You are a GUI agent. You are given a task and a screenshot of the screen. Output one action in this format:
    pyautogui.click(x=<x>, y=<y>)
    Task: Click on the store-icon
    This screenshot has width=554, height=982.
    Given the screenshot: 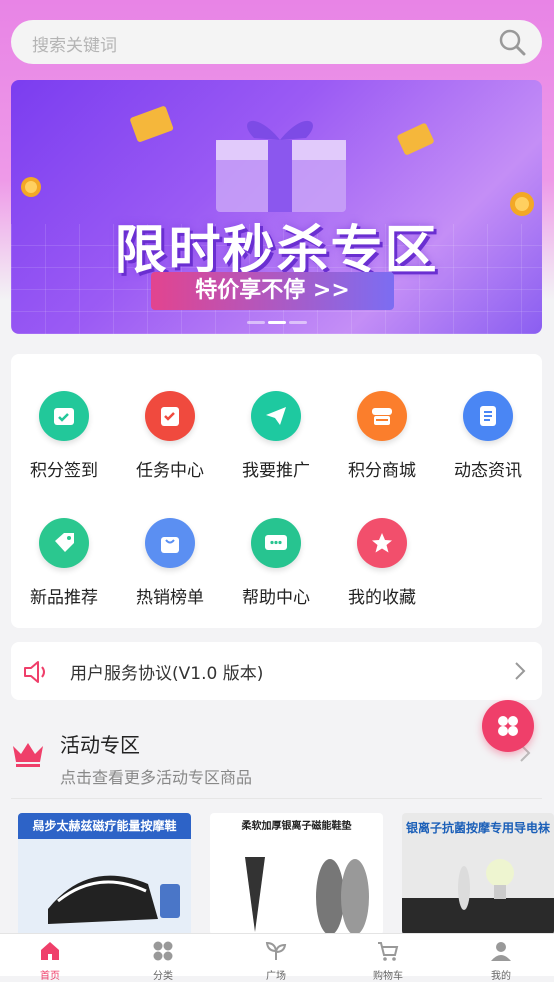 What is the action you would take?
    pyautogui.click(x=382, y=416)
    